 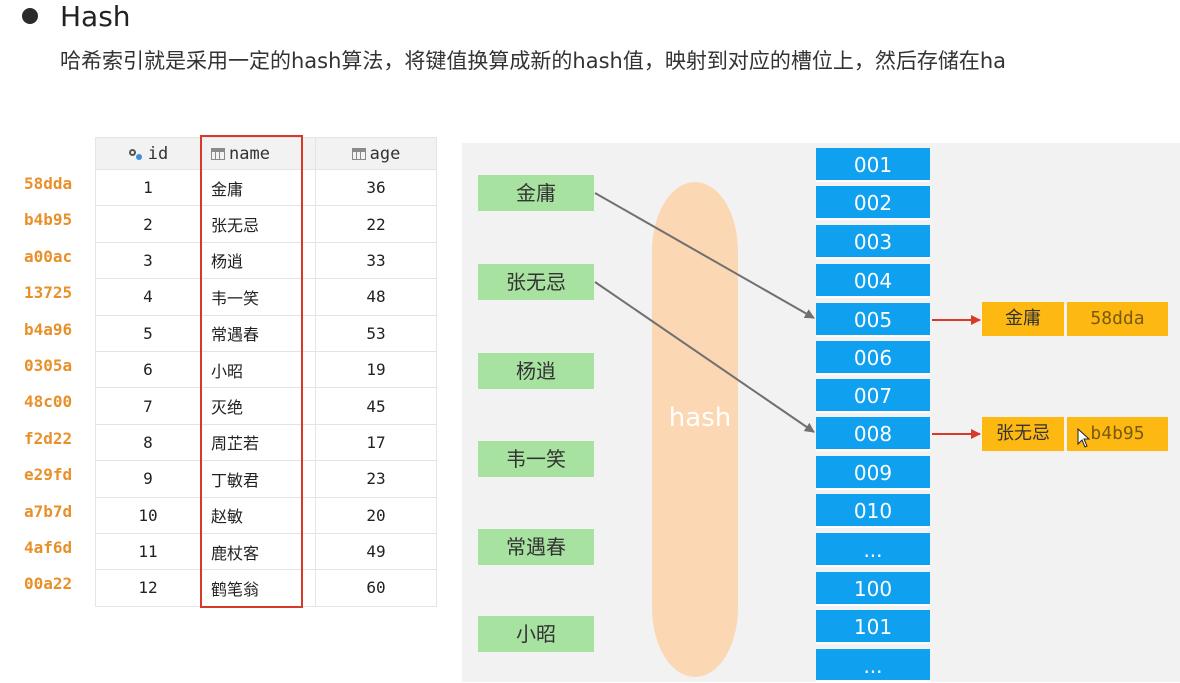 What do you see at coordinates (148, 479) in the screenshot?
I see `cell-id: 9` at bounding box center [148, 479].